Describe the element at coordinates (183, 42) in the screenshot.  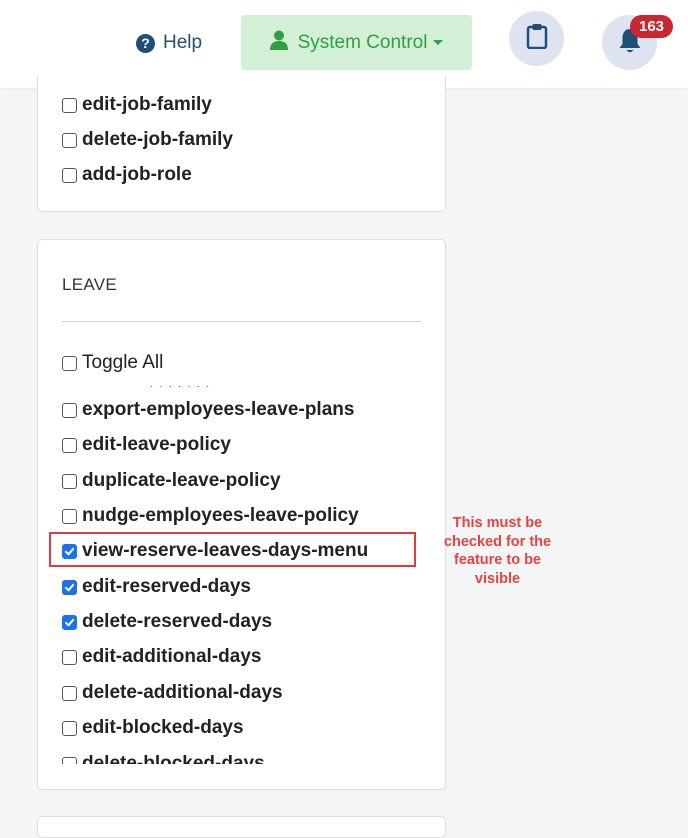
I see `help-label: Help` at that location.